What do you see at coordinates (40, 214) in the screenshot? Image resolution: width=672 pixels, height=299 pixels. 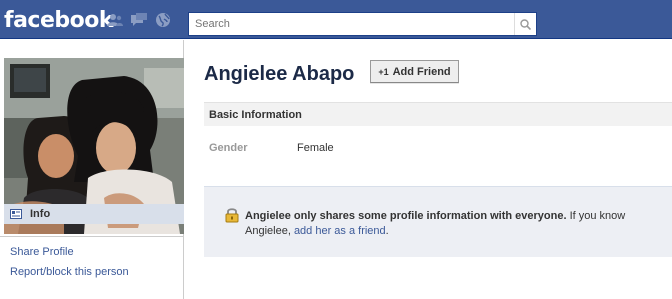 I see `sidebar-item-label: Info` at bounding box center [40, 214].